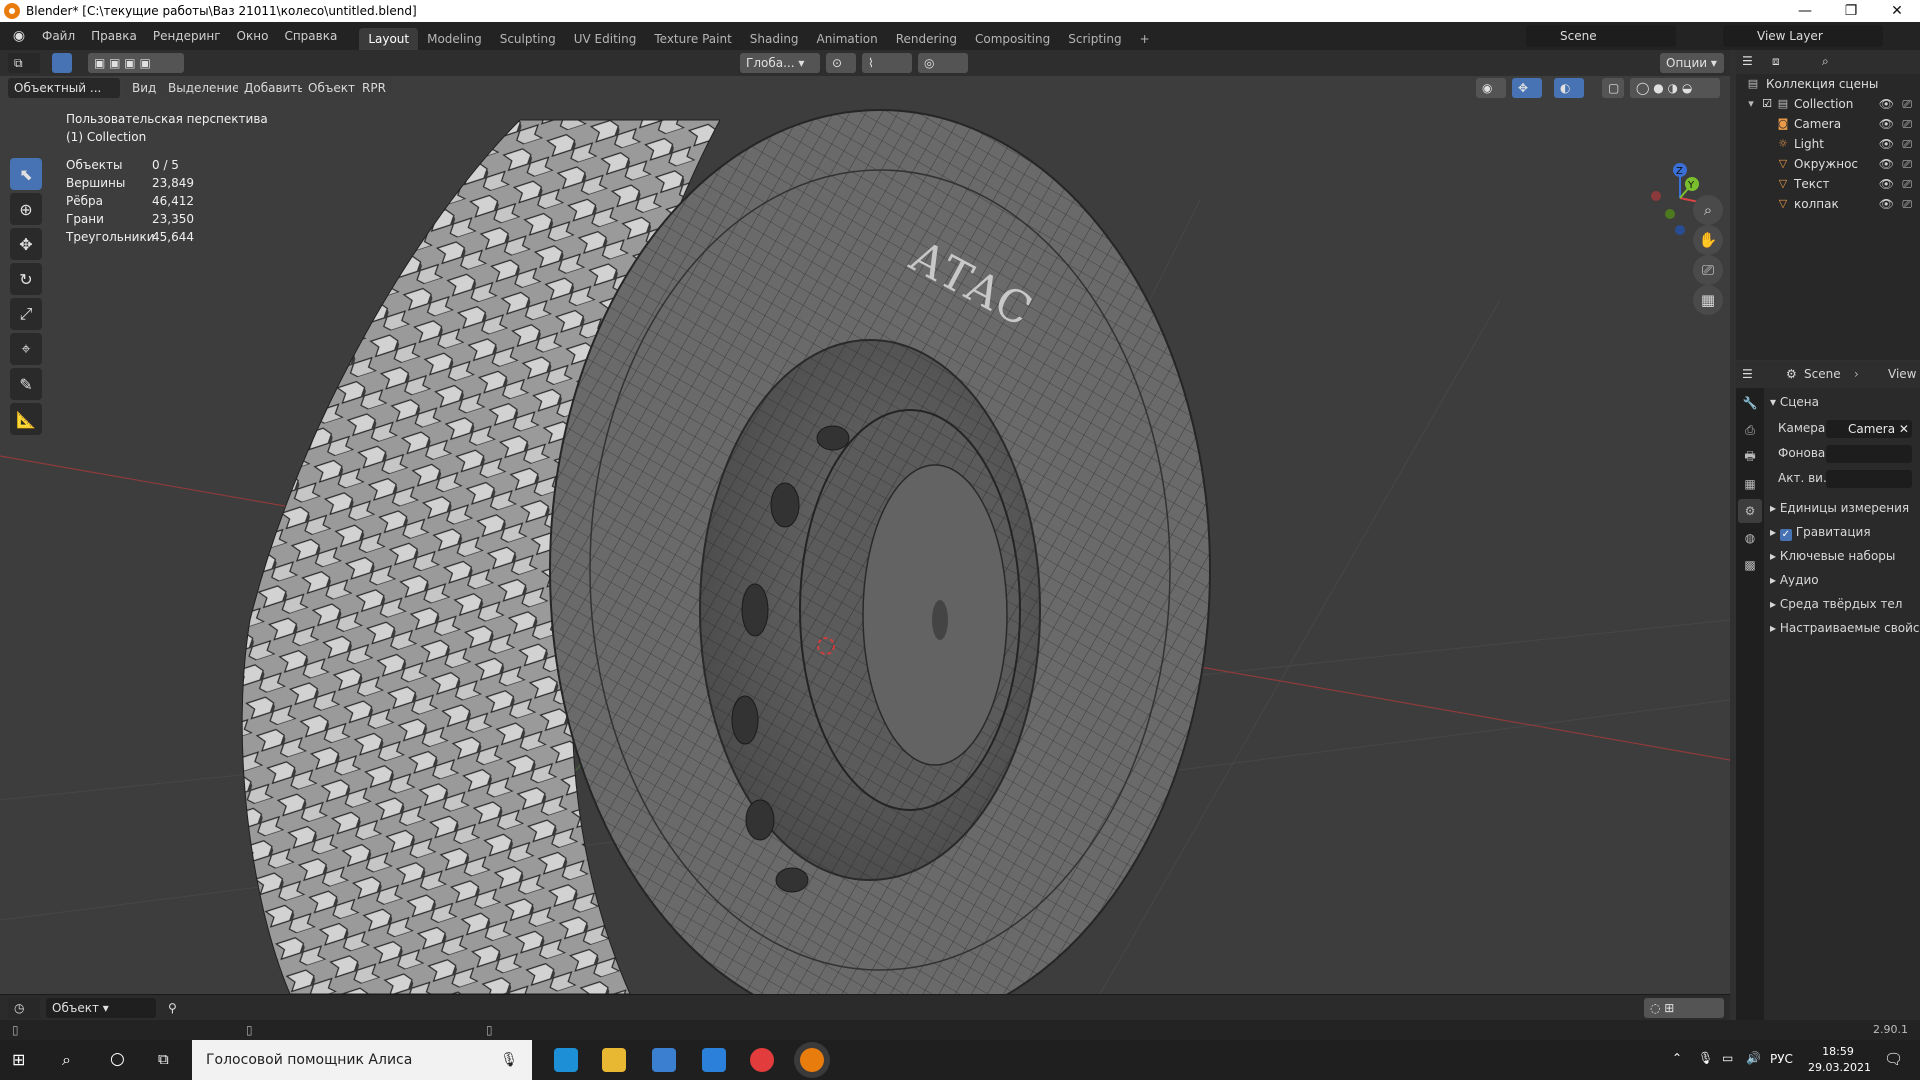 Image resolution: width=1920 pixels, height=1080 pixels. What do you see at coordinates (1828, 164) in the screenshot?
I see `outliner-item-circle: ▽ Окружнос 👁 ⎚` at bounding box center [1828, 164].